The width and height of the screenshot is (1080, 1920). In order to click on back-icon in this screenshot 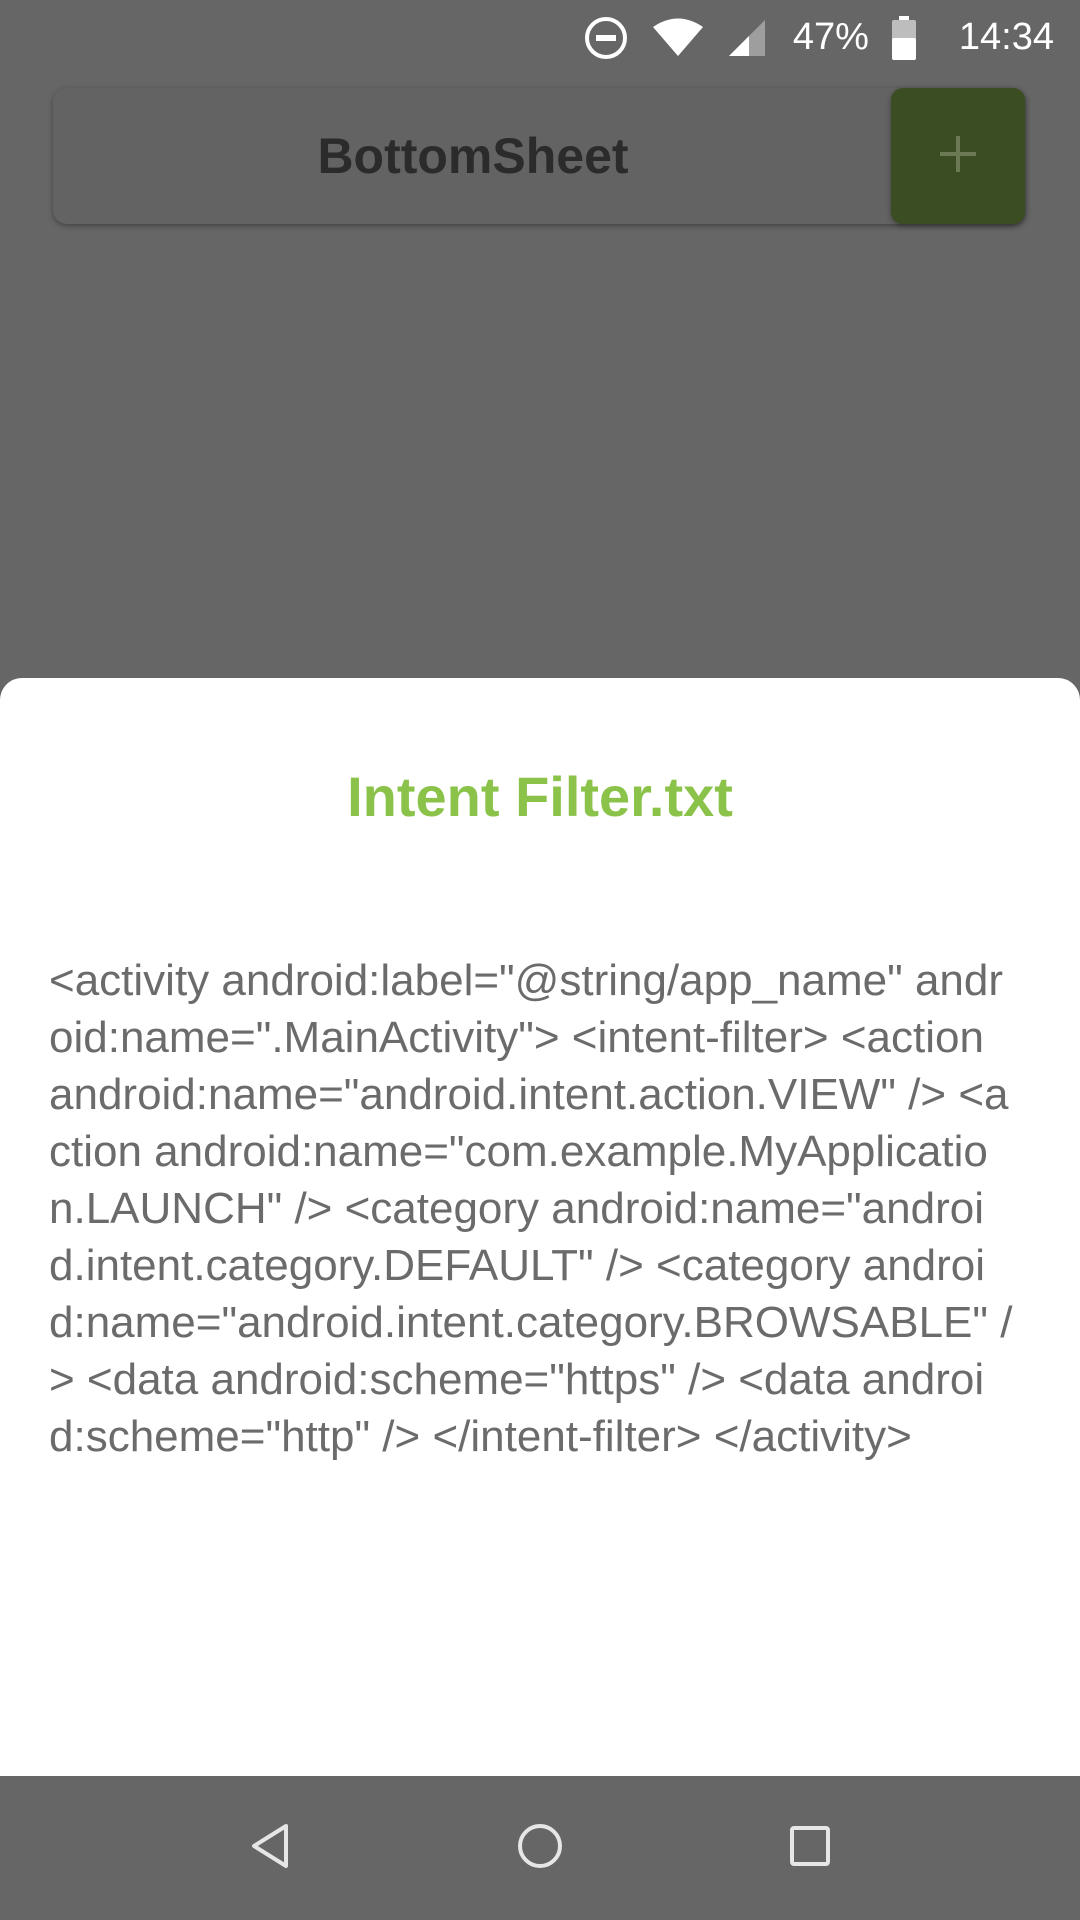, I will do `click(270, 1848)`.